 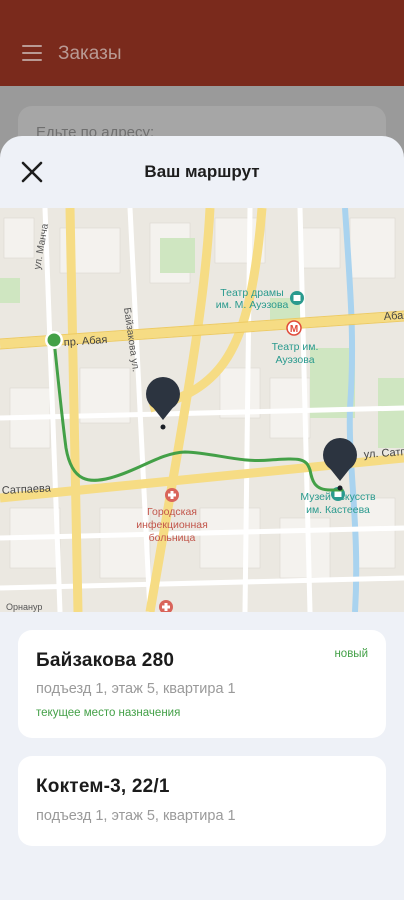 What do you see at coordinates (172, 495) in the screenshot?
I see `hospital-icon` at bounding box center [172, 495].